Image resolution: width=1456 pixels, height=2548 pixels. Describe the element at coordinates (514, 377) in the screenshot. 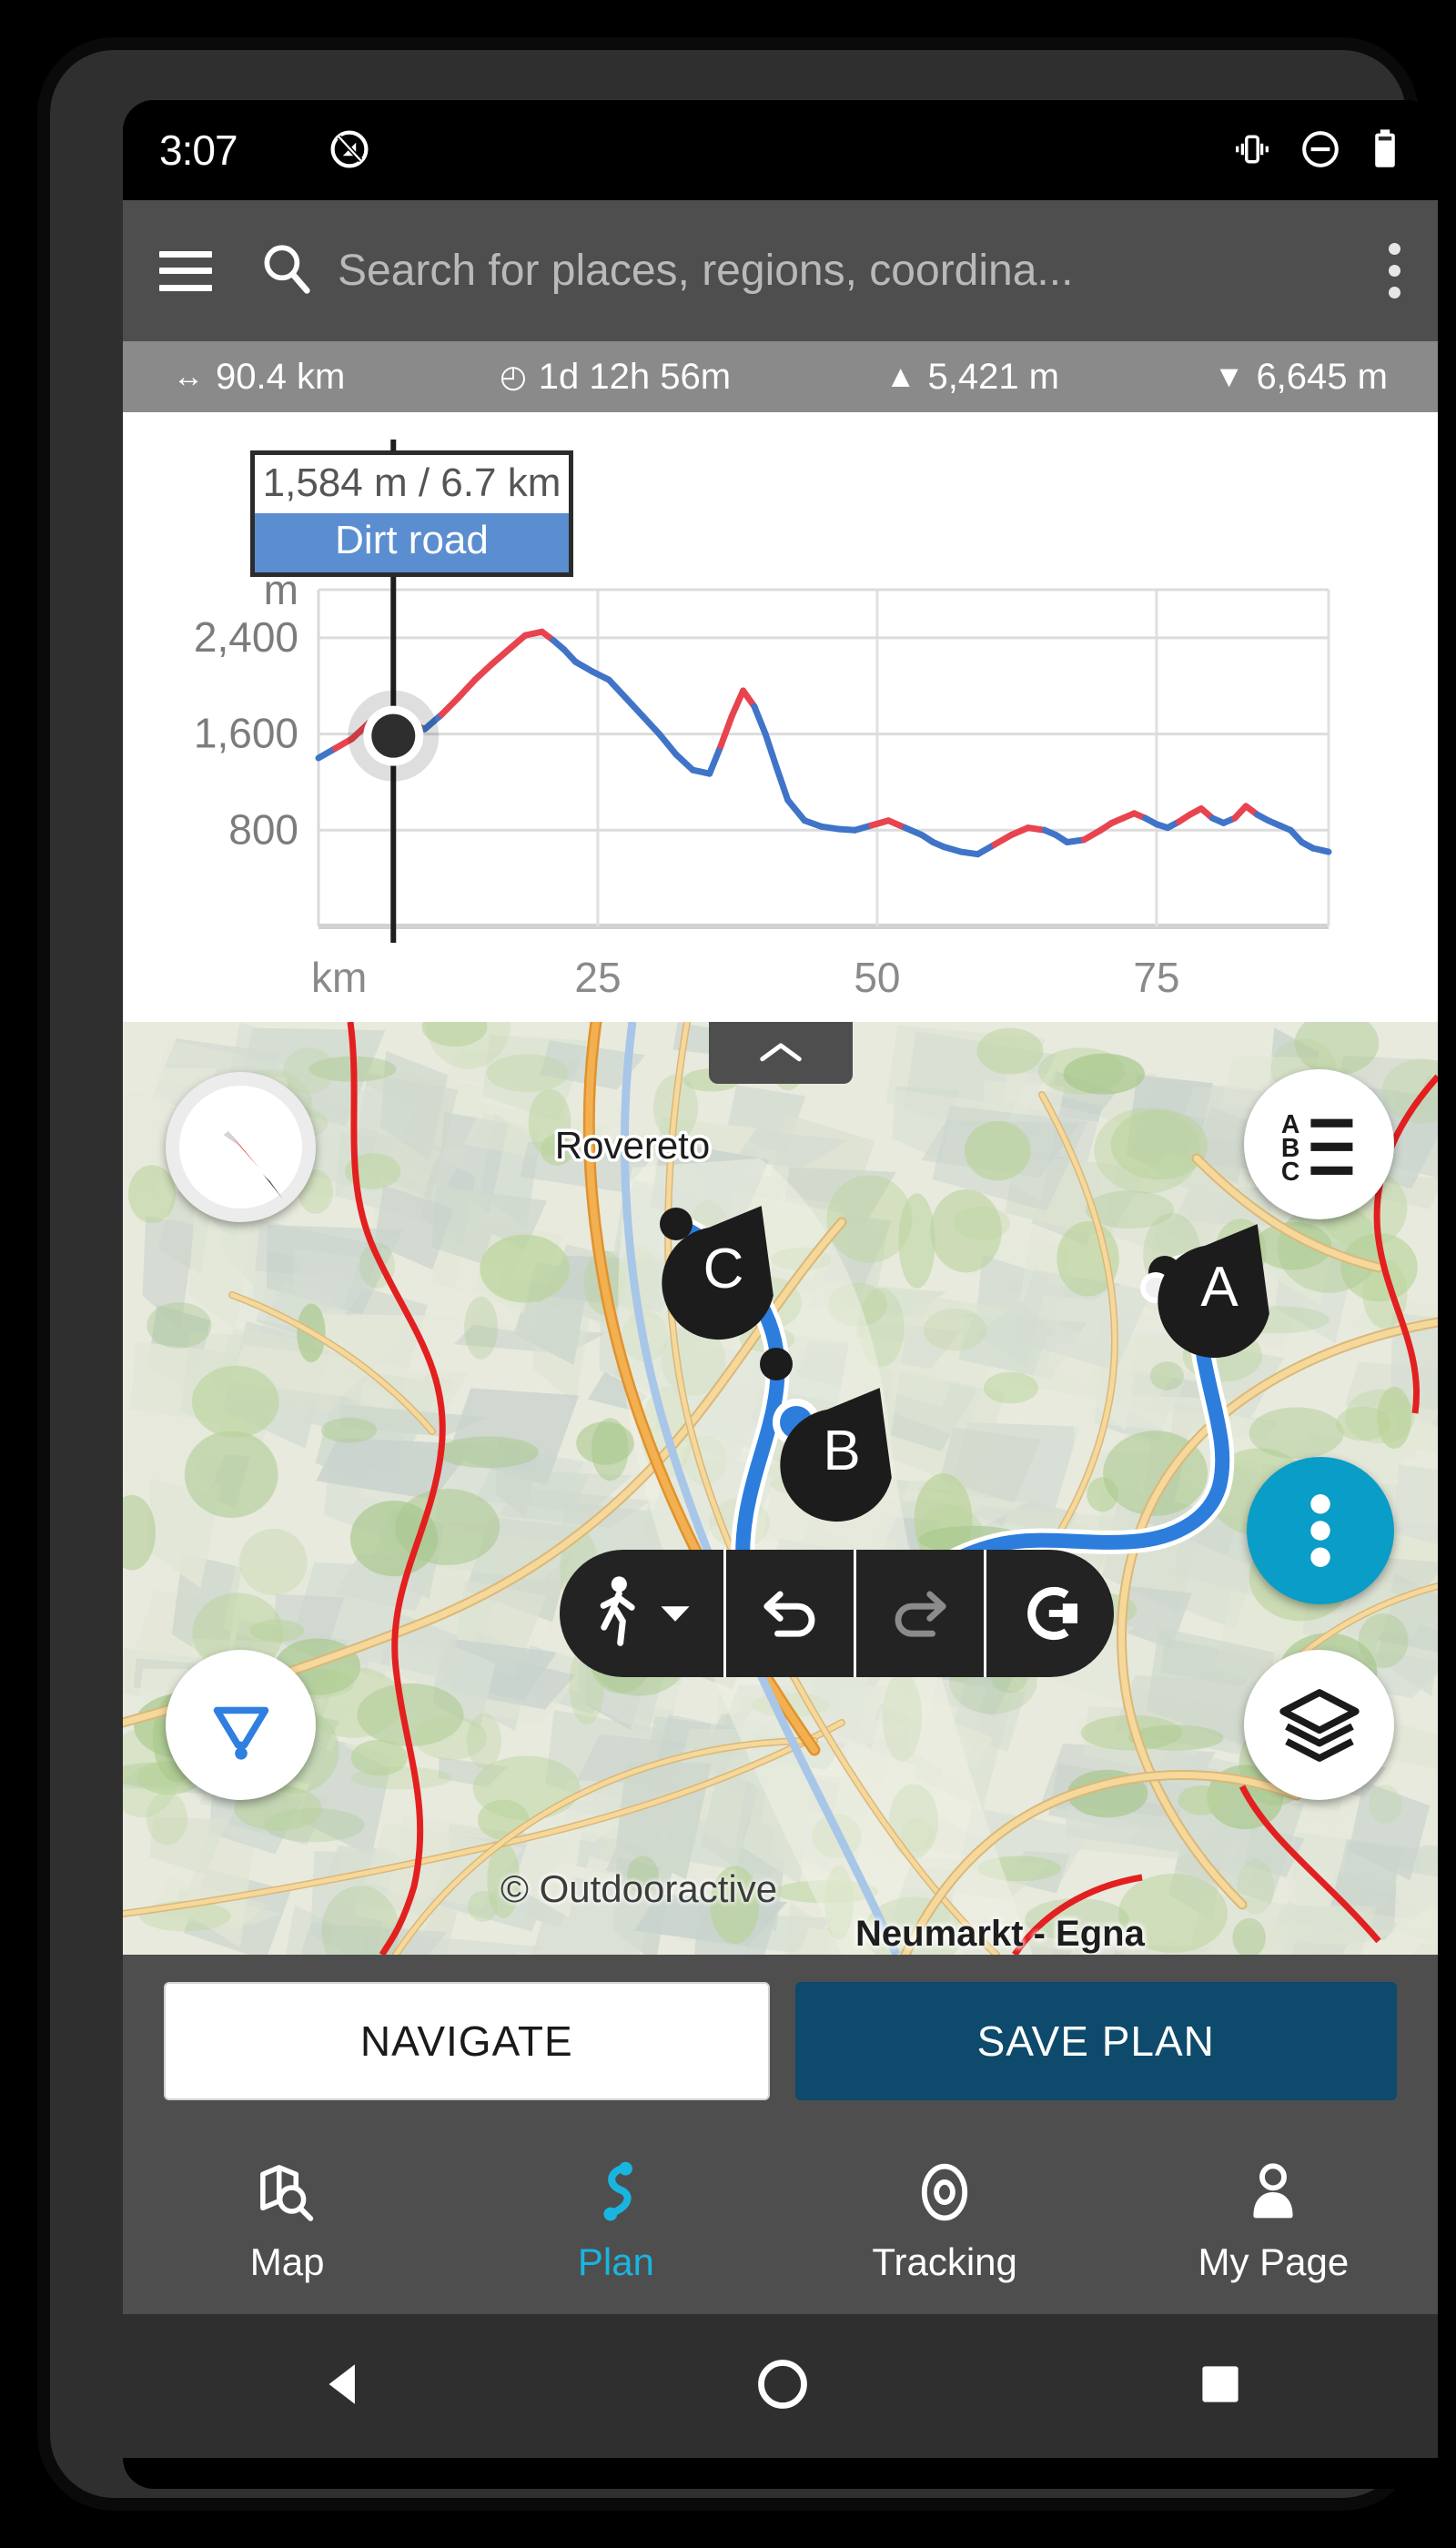

I see `duration-icon: ◴` at that location.